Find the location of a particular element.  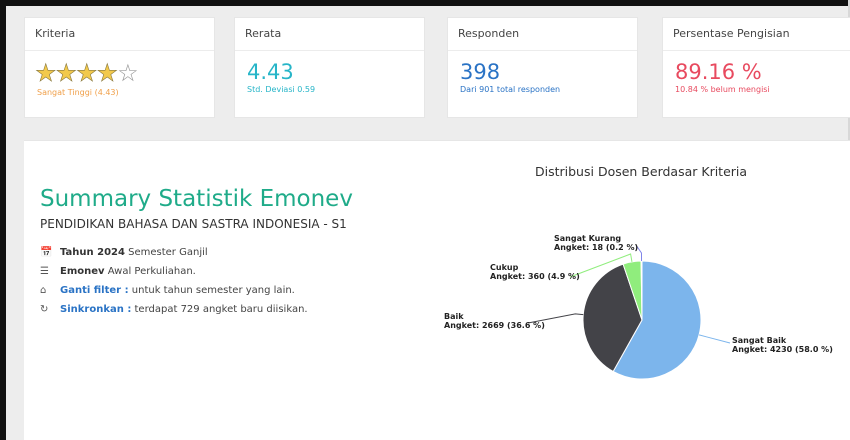

responden-value: 398 is located at coordinates (480, 72).